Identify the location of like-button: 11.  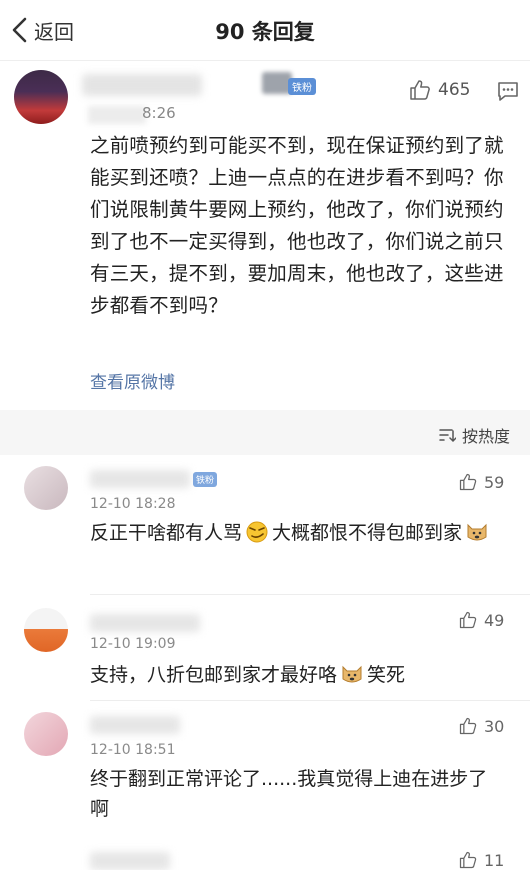
(481, 860).